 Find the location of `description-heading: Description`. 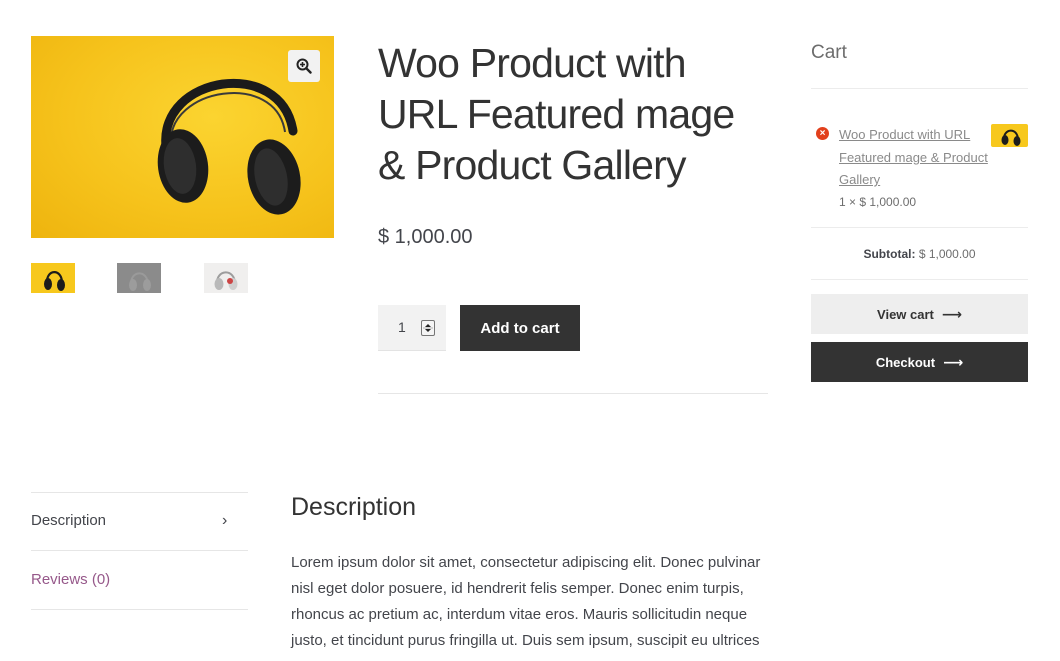

description-heading: Description is located at coordinates (354, 507).